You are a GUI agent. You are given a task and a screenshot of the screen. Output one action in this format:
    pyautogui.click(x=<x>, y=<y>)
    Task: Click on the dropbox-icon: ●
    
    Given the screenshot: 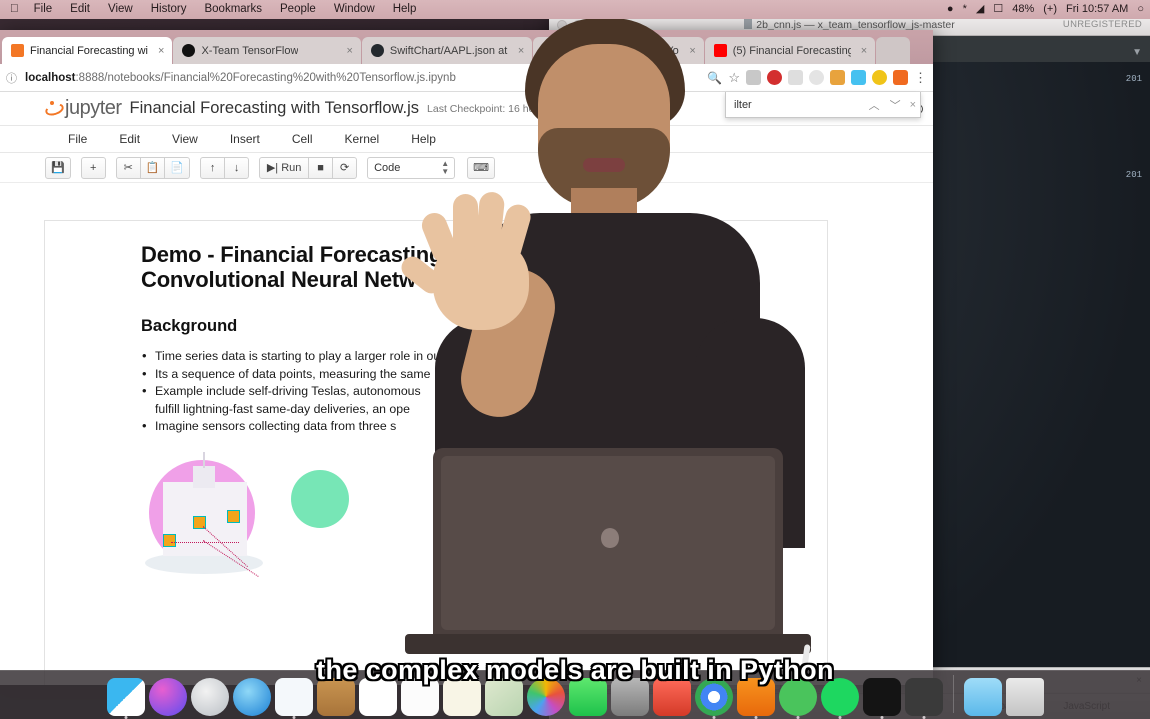 What is the action you would take?
    pyautogui.click(x=950, y=9)
    